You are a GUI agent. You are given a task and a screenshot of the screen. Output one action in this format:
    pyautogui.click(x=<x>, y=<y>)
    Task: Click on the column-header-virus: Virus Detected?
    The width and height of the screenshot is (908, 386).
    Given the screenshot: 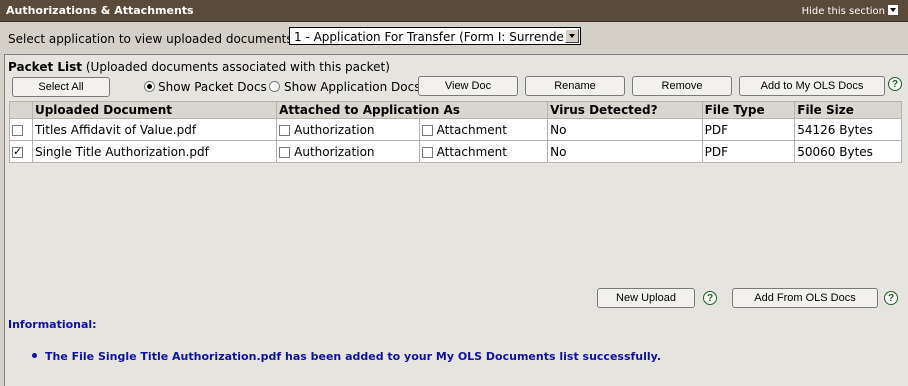 What is the action you would take?
    pyautogui.click(x=625, y=110)
    